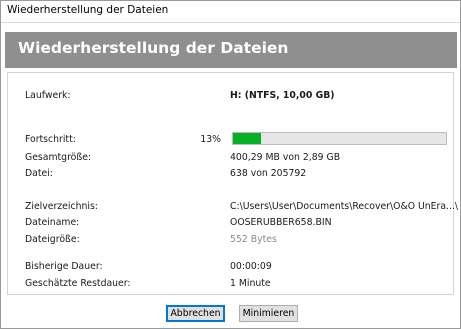 Image resolution: width=461 pixels, height=329 pixels. What do you see at coordinates (268, 313) in the screenshot?
I see `minimize-button: Minimieren` at bounding box center [268, 313].